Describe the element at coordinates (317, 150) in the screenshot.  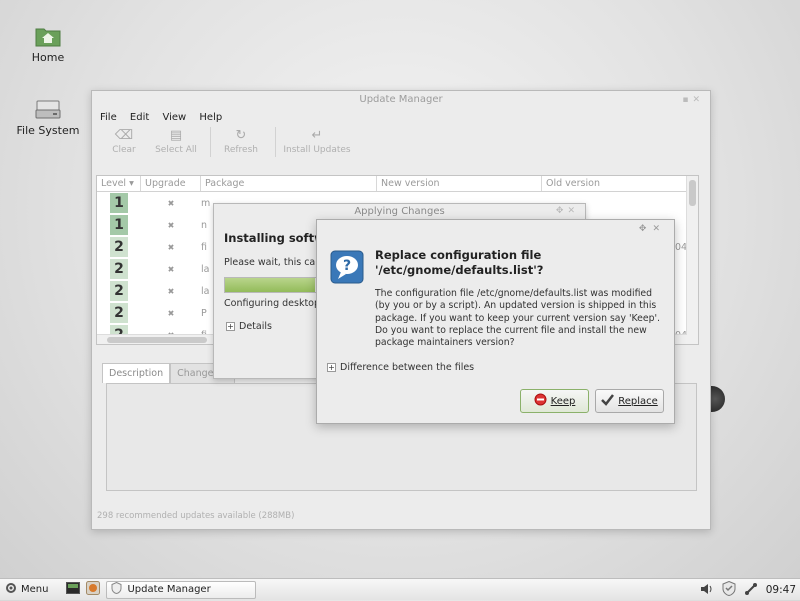
I see `install-updates-label: Install Updates` at that location.